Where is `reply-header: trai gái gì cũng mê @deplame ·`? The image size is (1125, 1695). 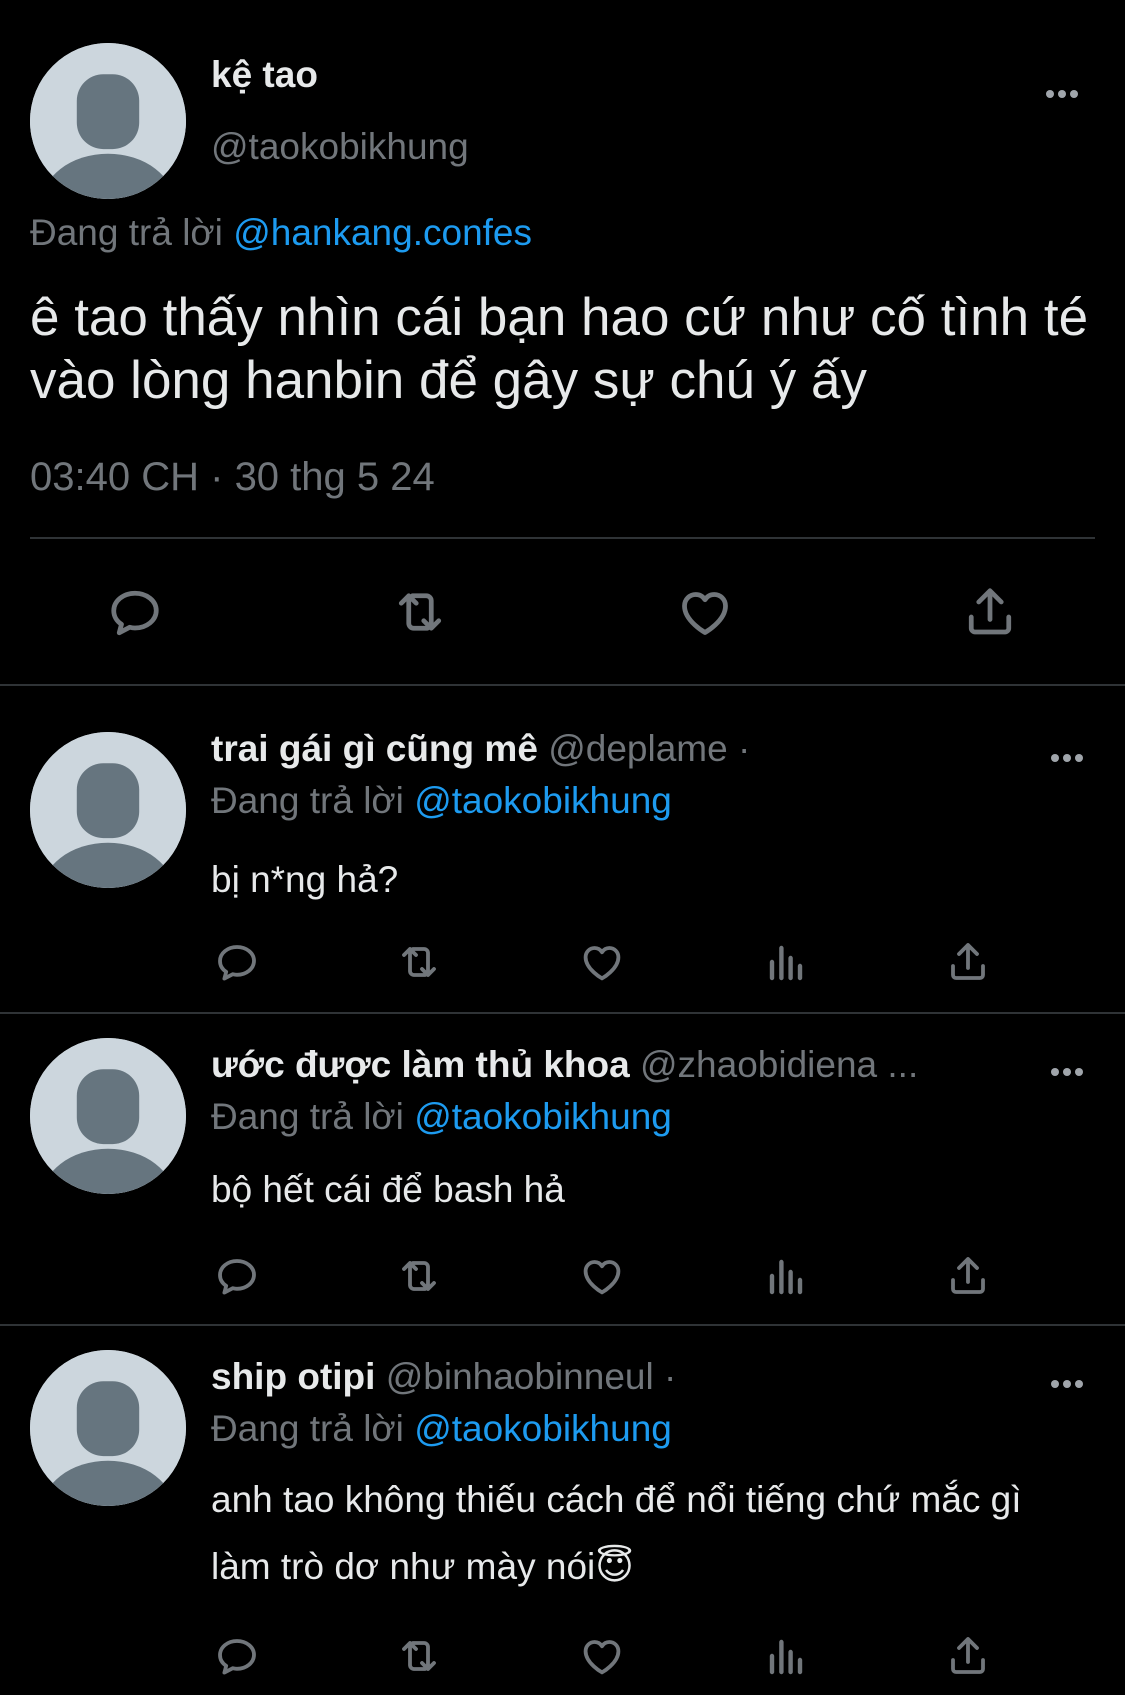 reply-header: trai gái gì cũng mê @deplame · is located at coordinates (480, 749).